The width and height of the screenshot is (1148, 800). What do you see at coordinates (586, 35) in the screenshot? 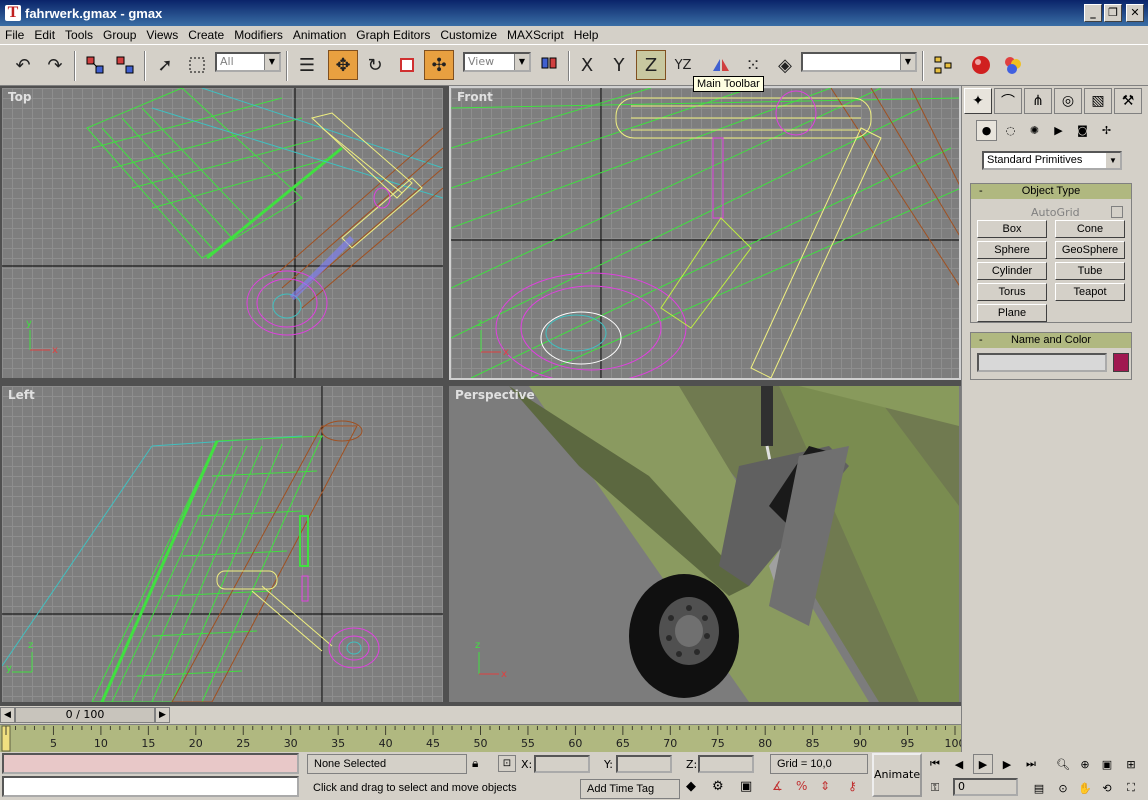
I see `menu-help: Help` at bounding box center [586, 35].